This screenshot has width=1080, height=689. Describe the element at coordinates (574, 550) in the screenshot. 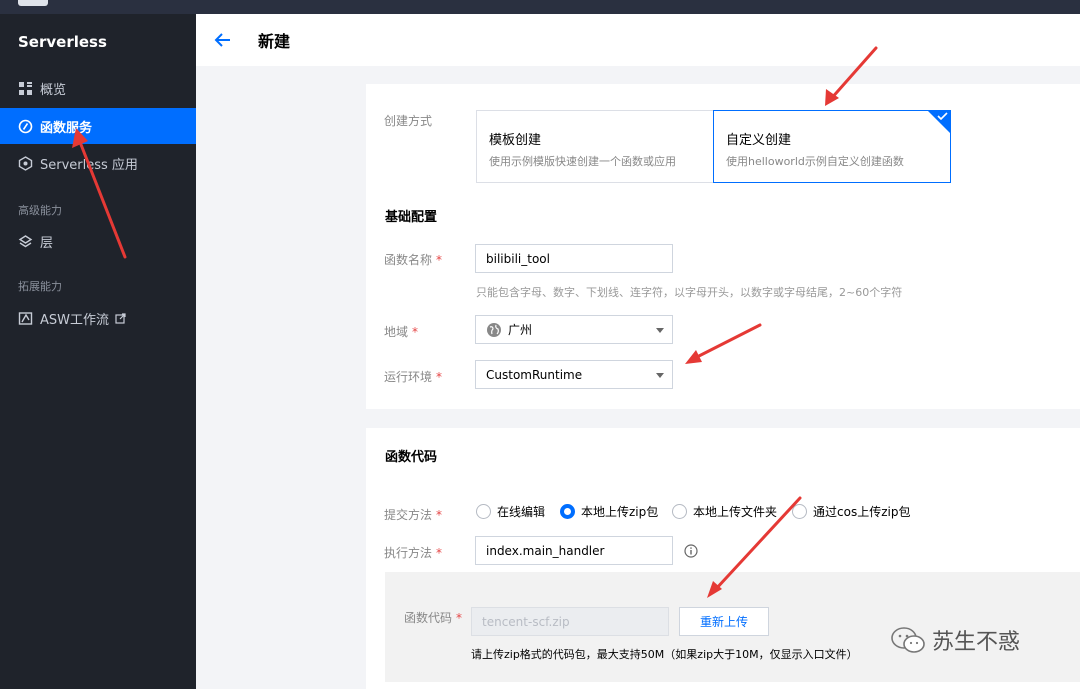

I see `handler-input: index.main_handler` at that location.